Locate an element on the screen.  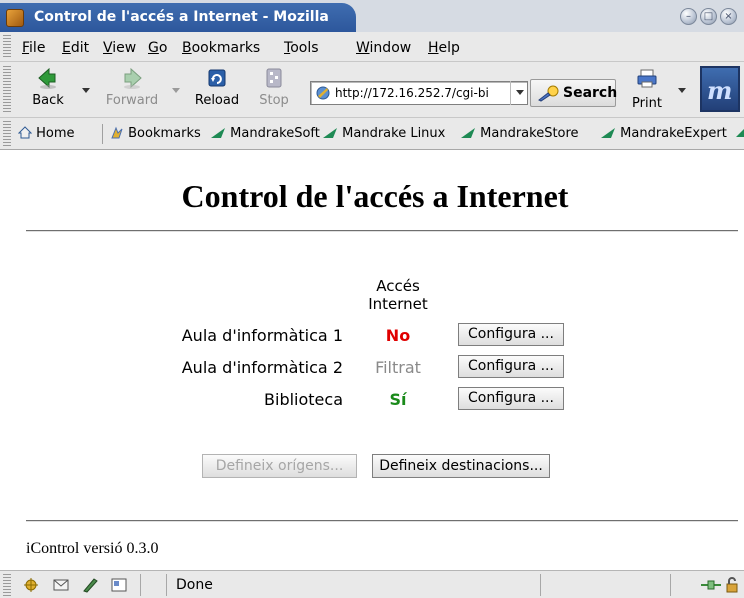
forward-dropdown-icon is located at coordinates (176, 90).